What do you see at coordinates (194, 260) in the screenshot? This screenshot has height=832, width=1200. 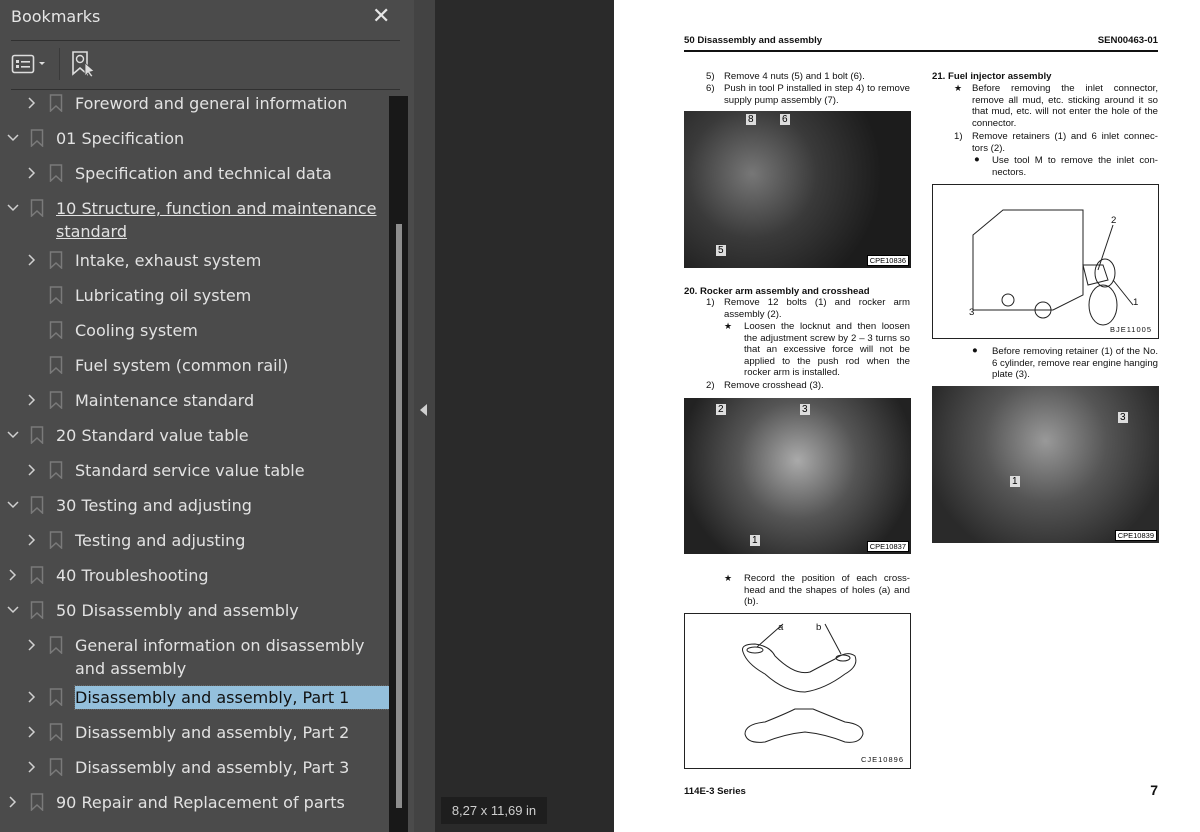 I see `bookmark-item: Intake, exhaust system` at bounding box center [194, 260].